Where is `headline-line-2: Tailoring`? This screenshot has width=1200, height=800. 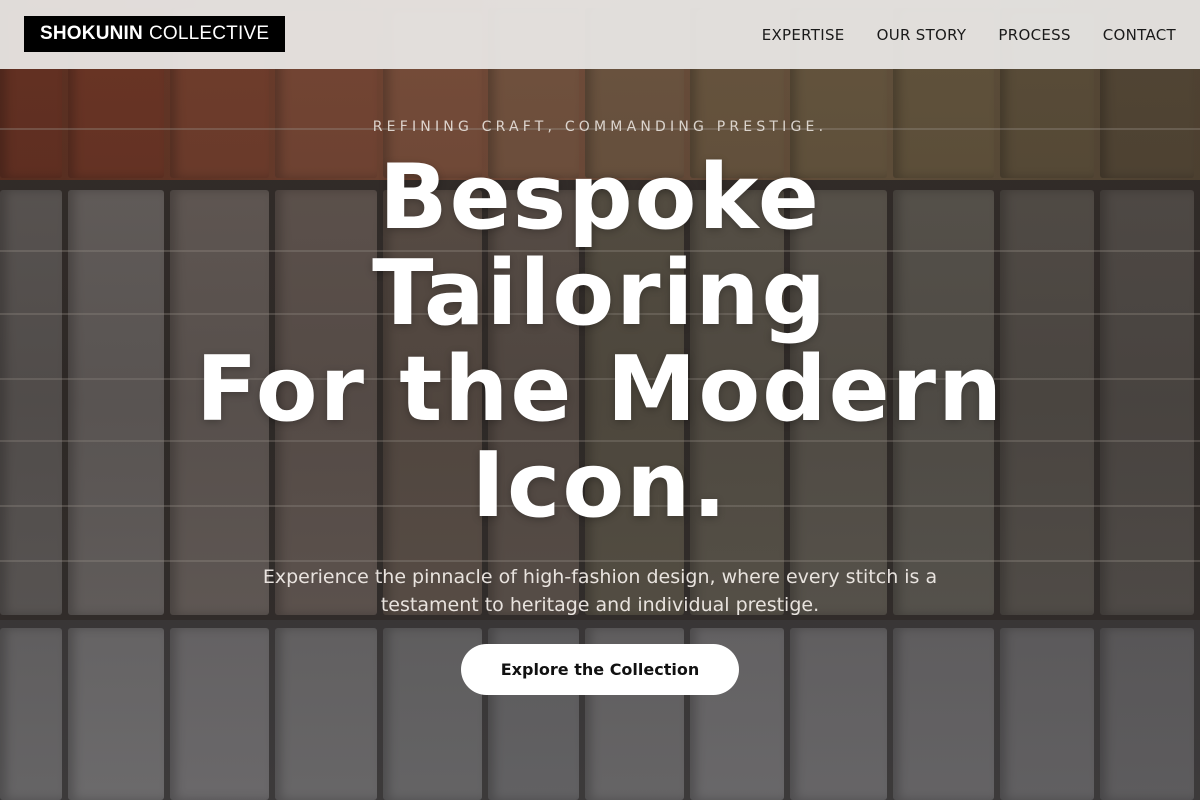 headline-line-2: Tailoring is located at coordinates (600, 293).